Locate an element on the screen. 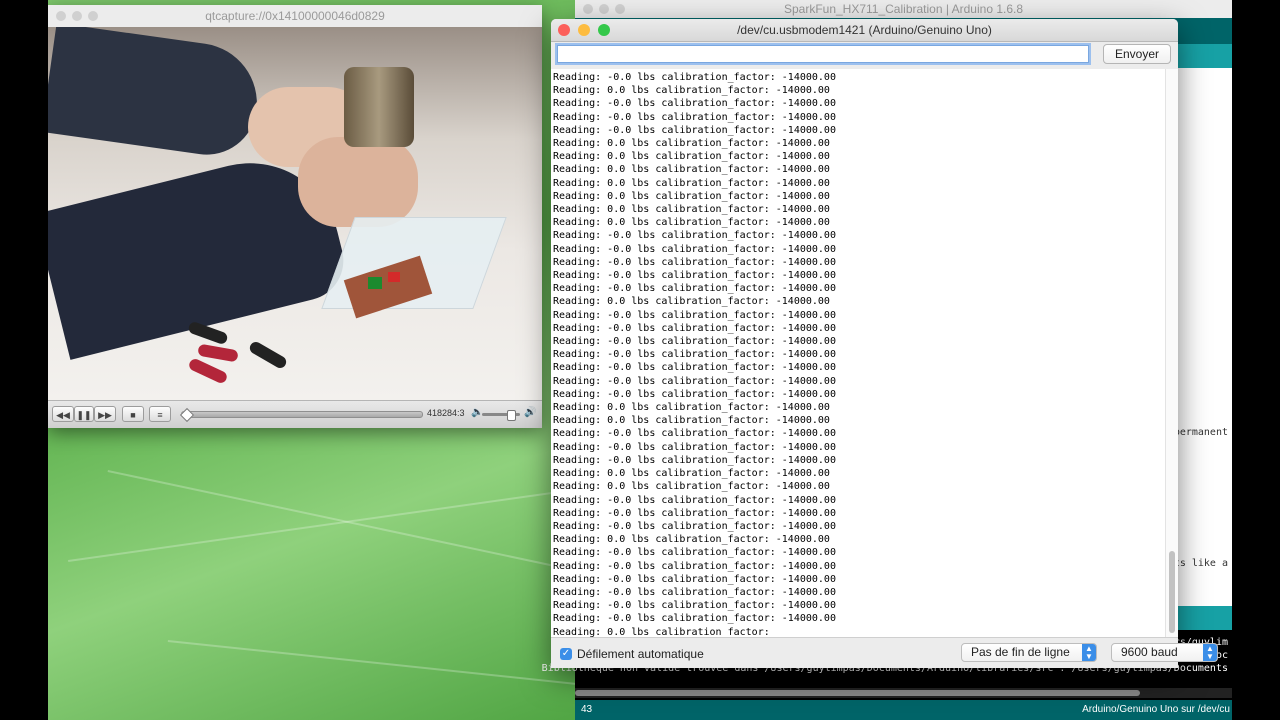  qt-window-controls is located at coordinates (77, 16).